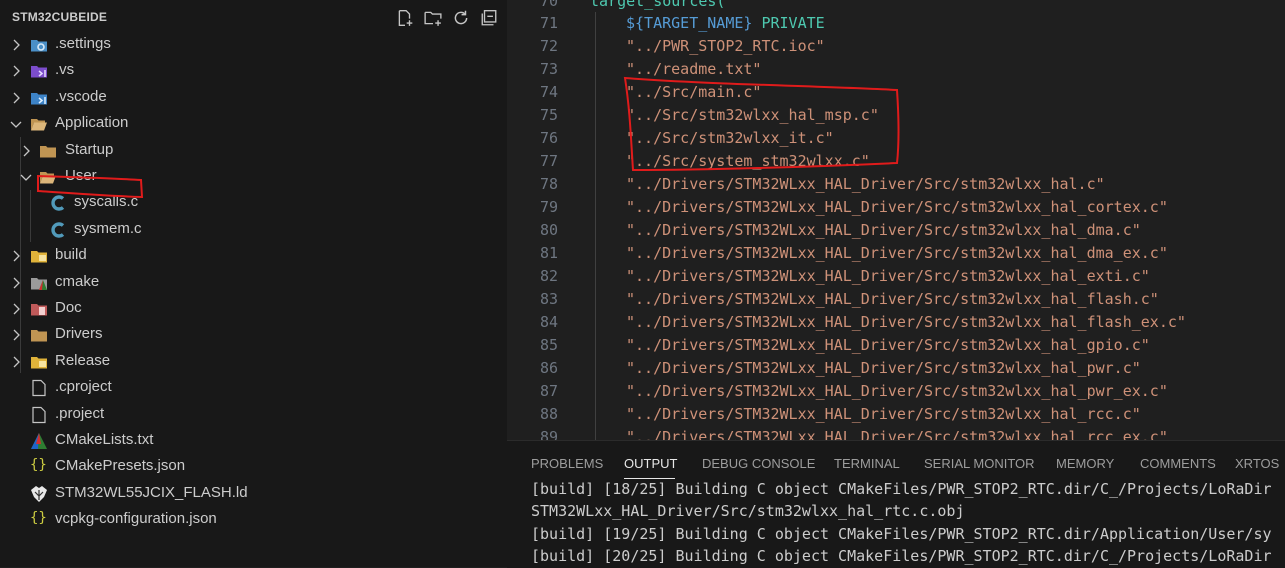 The width and height of the screenshot is (1285, 568). Describe the element at coordinates (896, 138) in the screenshot. I see `code-line: 76 "../Src/stm32wlxx_it.c"` at that location.